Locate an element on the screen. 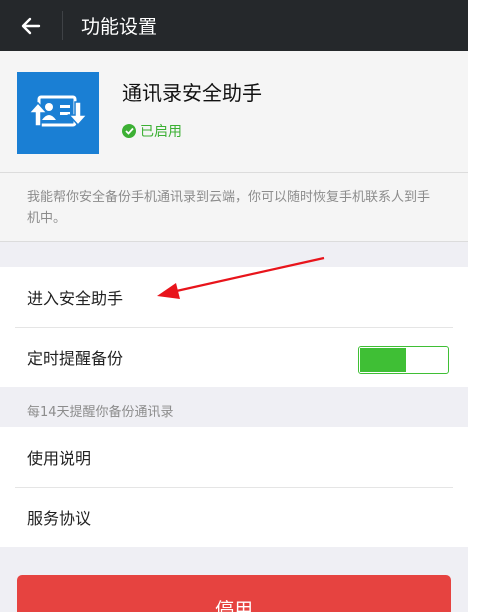 This screenshot has height=612, width=489. disable-button: 停用 is located at coordinates (234, 593).